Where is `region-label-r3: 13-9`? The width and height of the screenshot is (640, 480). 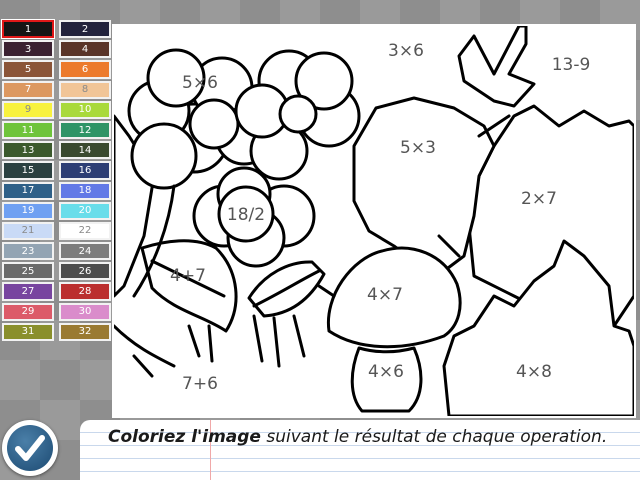
region-label-r3: 13-9 is located at coordinates (571, 65).